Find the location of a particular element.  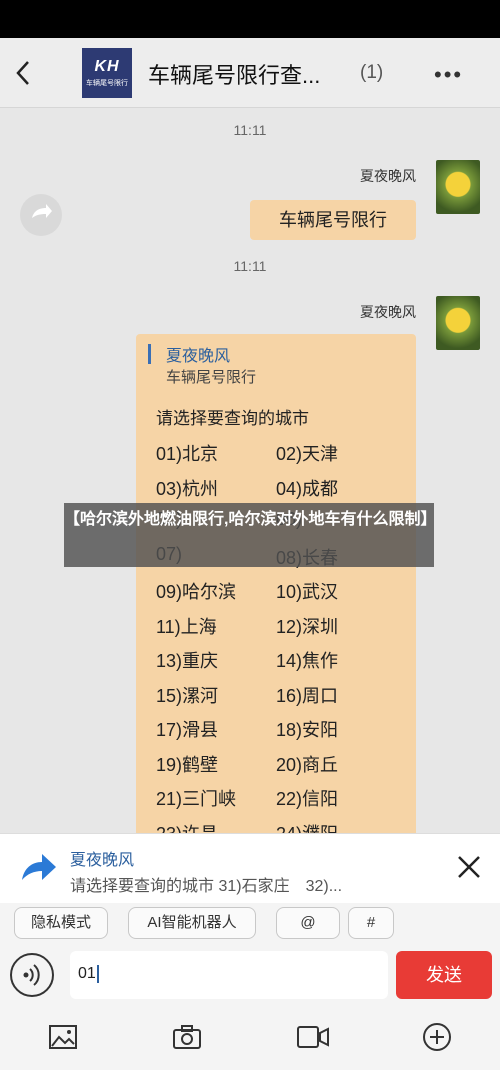

status-bar is located at coordinates (250, 19).